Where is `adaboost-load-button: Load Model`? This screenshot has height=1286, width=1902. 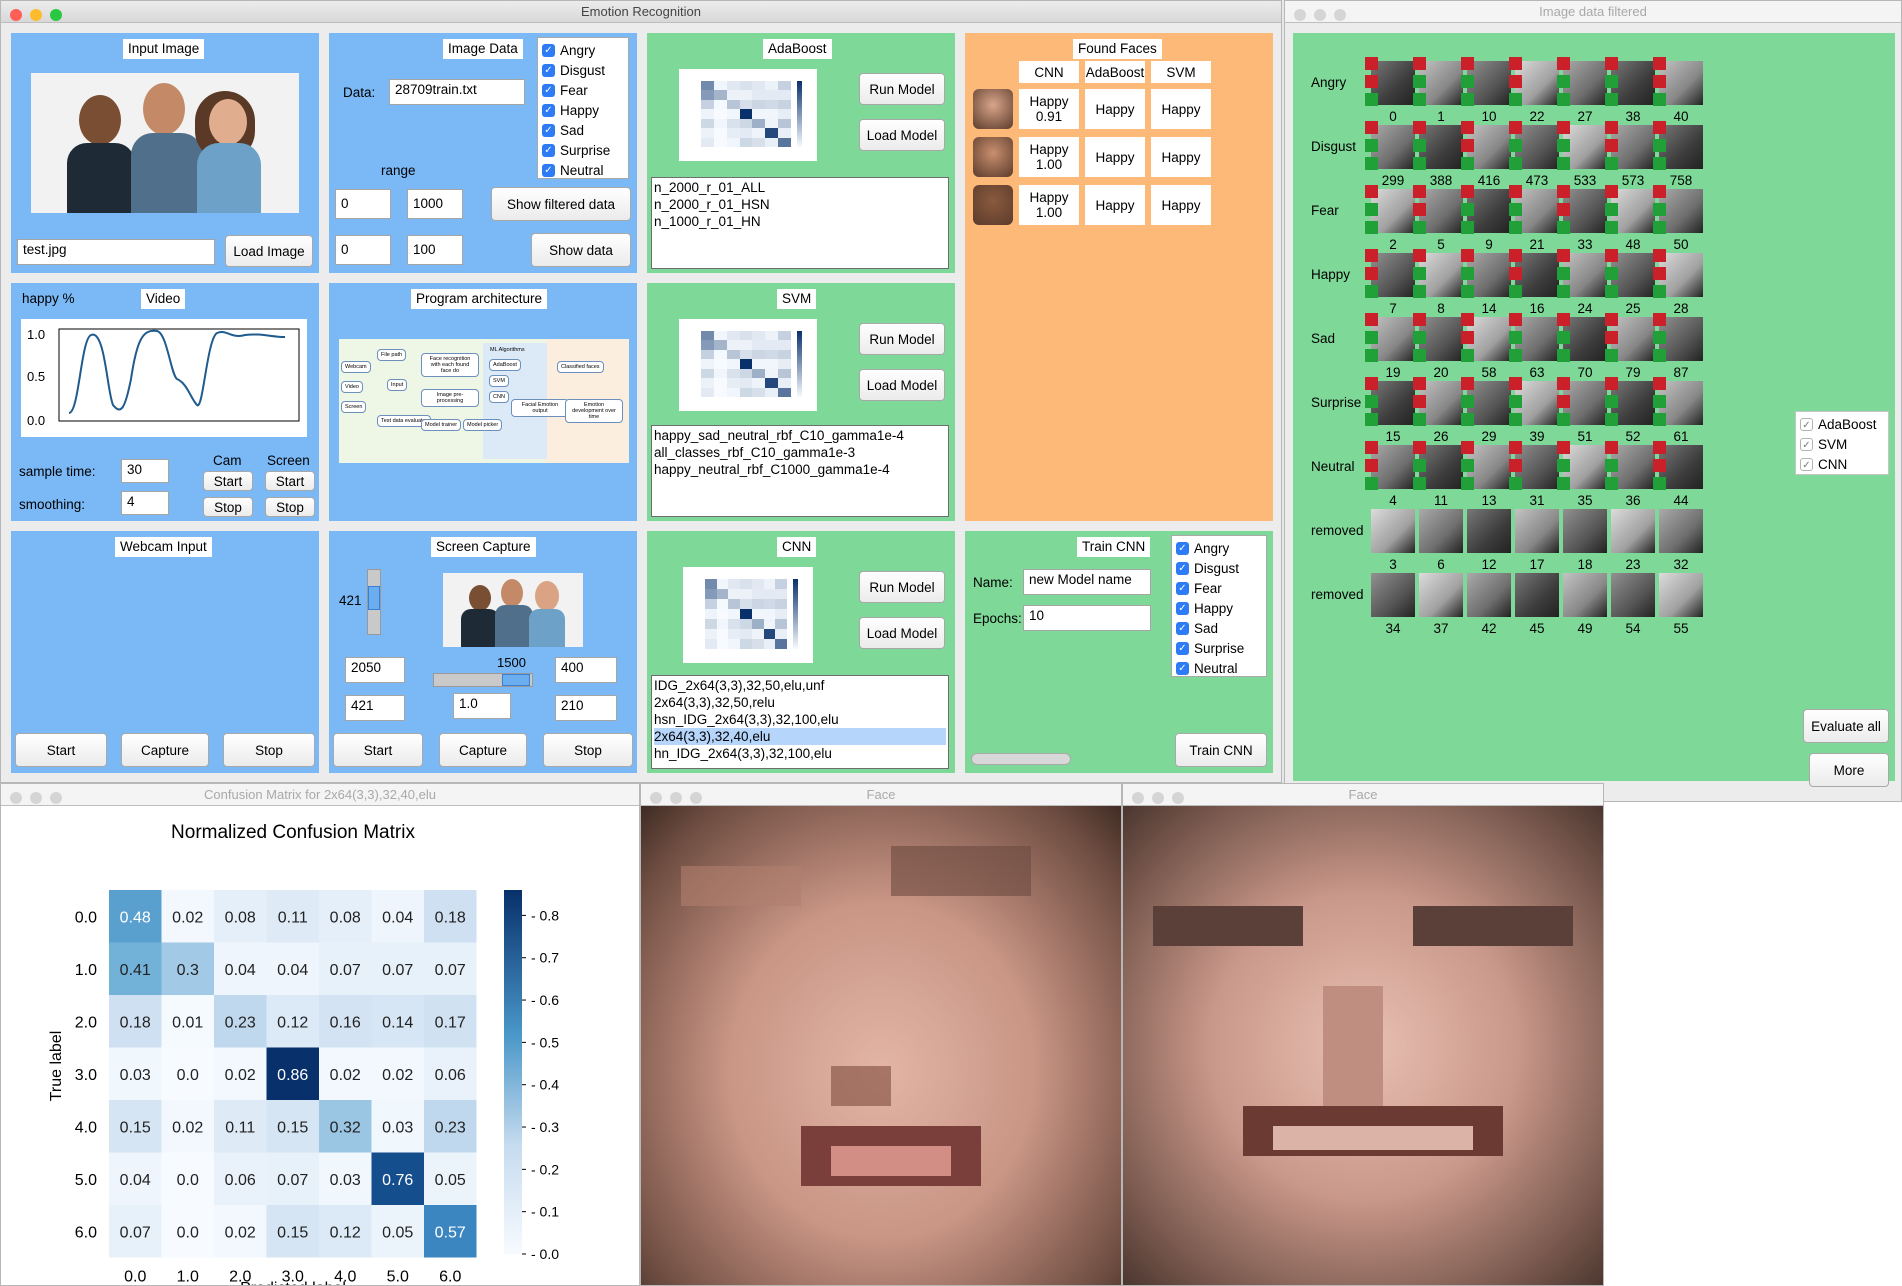 adaboost-load-button: Load Model is located at coordinates (902, 135).